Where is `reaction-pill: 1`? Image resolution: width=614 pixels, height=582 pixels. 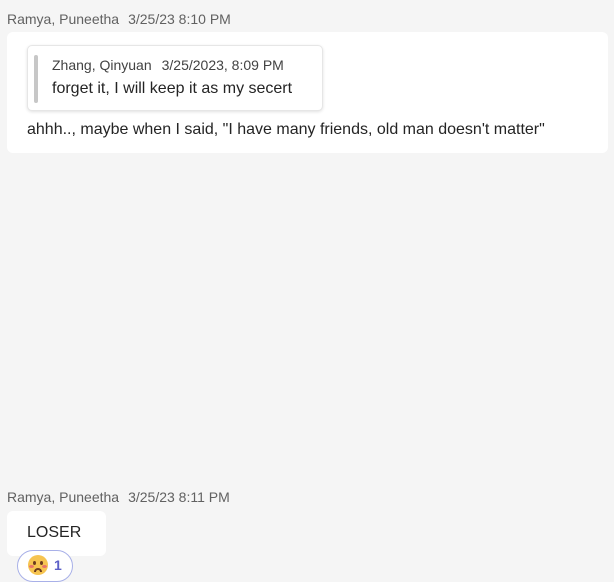
reaction-pill: 1 is located at coordinates (45, 566).